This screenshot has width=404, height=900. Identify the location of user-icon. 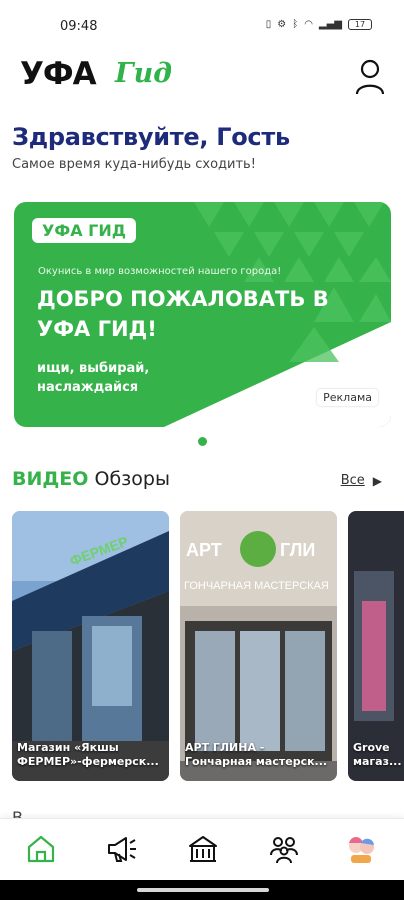
(370, 77).